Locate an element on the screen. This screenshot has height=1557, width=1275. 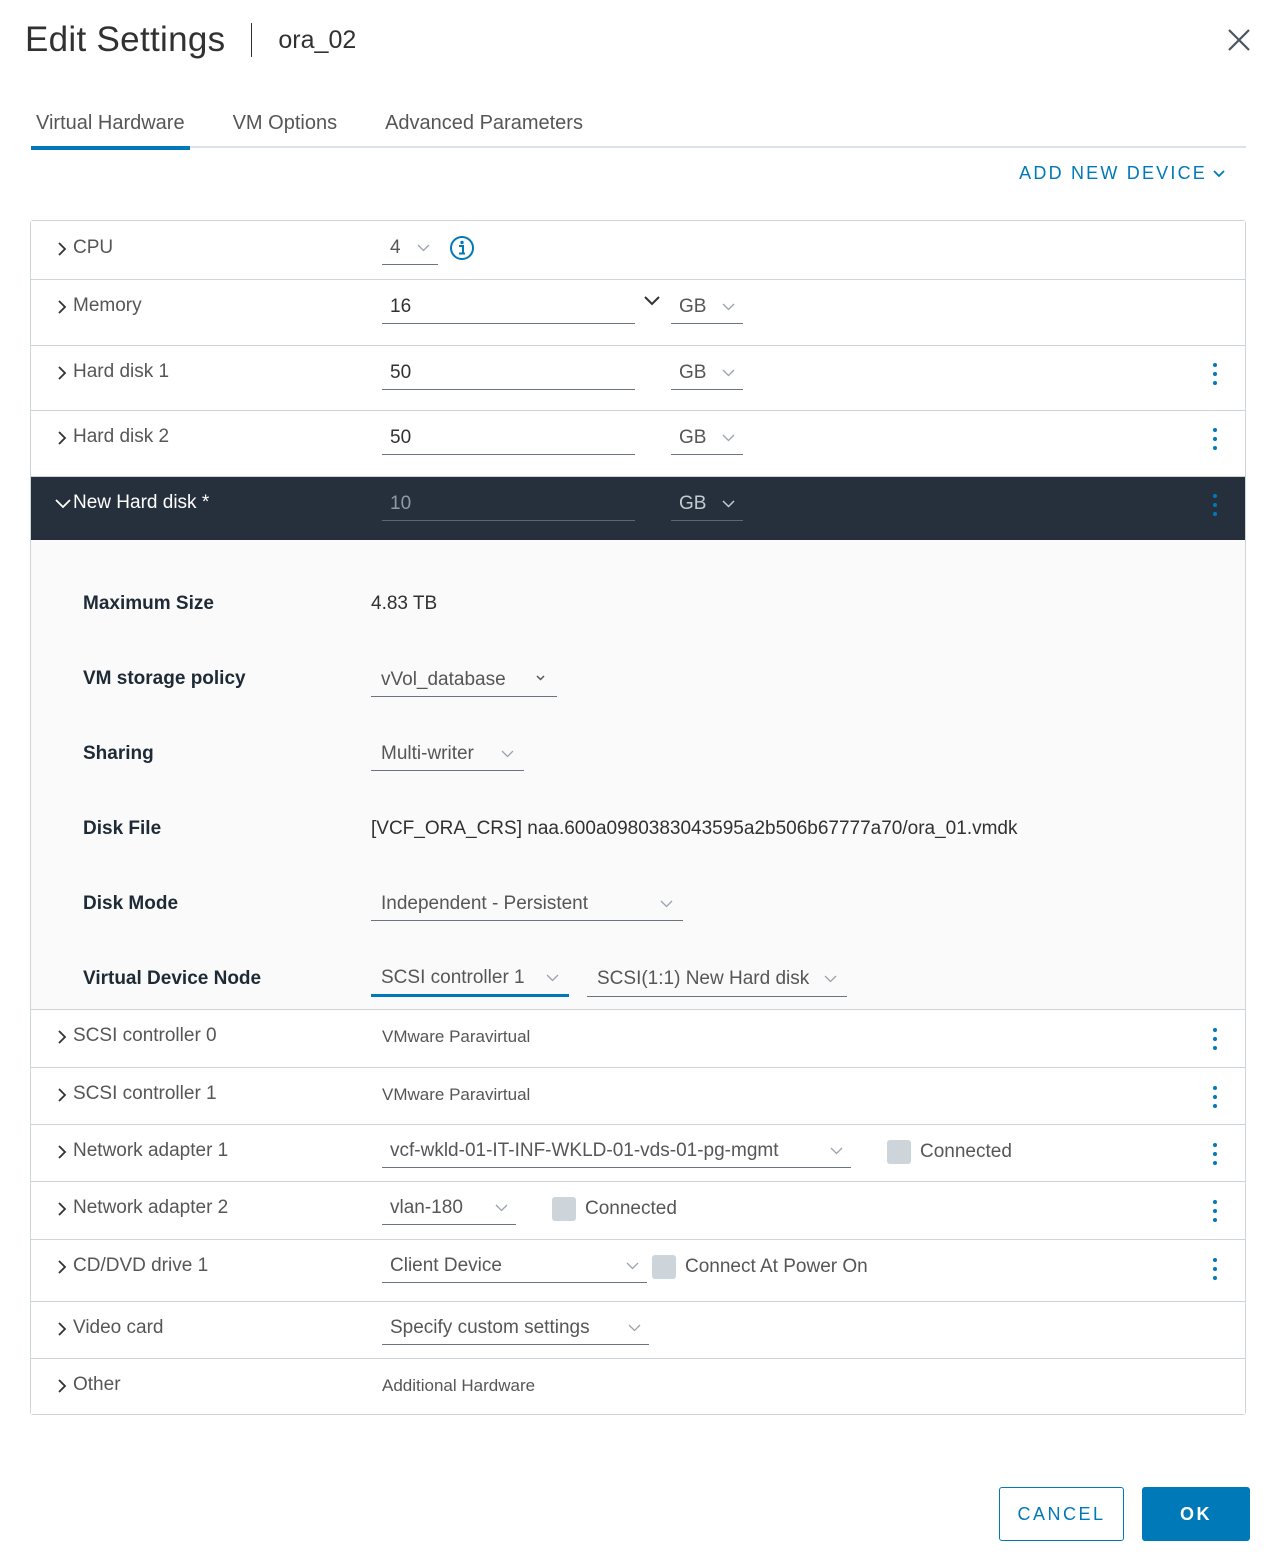
network-adapter-2-label: Network adapter 2 is located at coordinates (151, 1207).